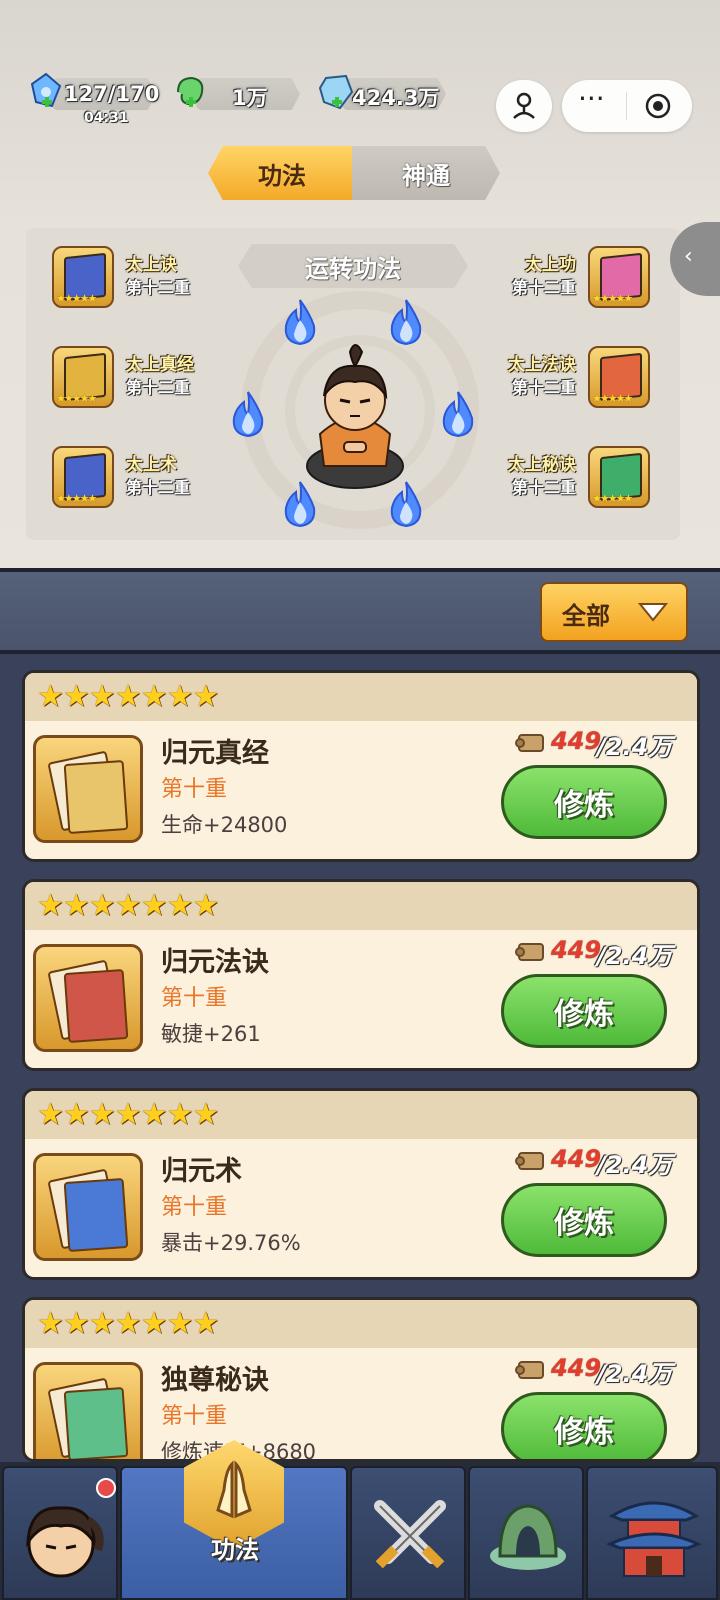  What do you see at coordinates (215, 753) in the screenshot?
I see `skill-name: 归元真经` at bounding box center [215, 753].